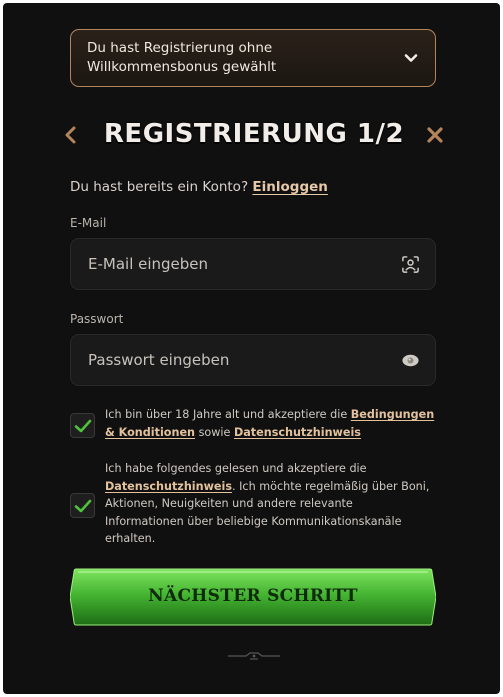 The image size is (503, 697). What do you see at coordinates (411, 58) in the screenshot?
I see `chevron-down-icon` at bounding box center [411, 58].